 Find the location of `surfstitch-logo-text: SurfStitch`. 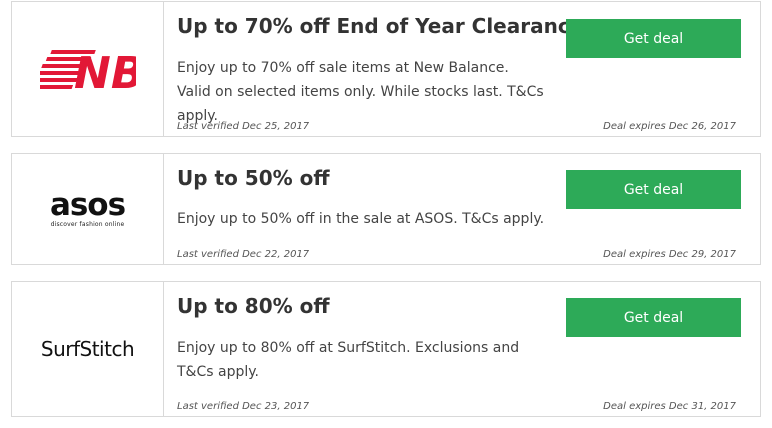

surfstitch-logo-text: SurfStitch is located at coordinates (87, 349).